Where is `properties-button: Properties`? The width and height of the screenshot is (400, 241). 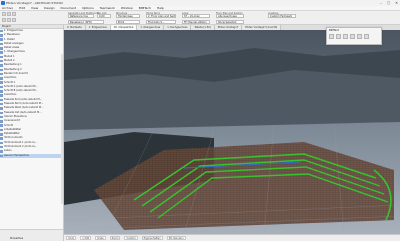
properties-button: Properties is located at coordinates (16, 238).